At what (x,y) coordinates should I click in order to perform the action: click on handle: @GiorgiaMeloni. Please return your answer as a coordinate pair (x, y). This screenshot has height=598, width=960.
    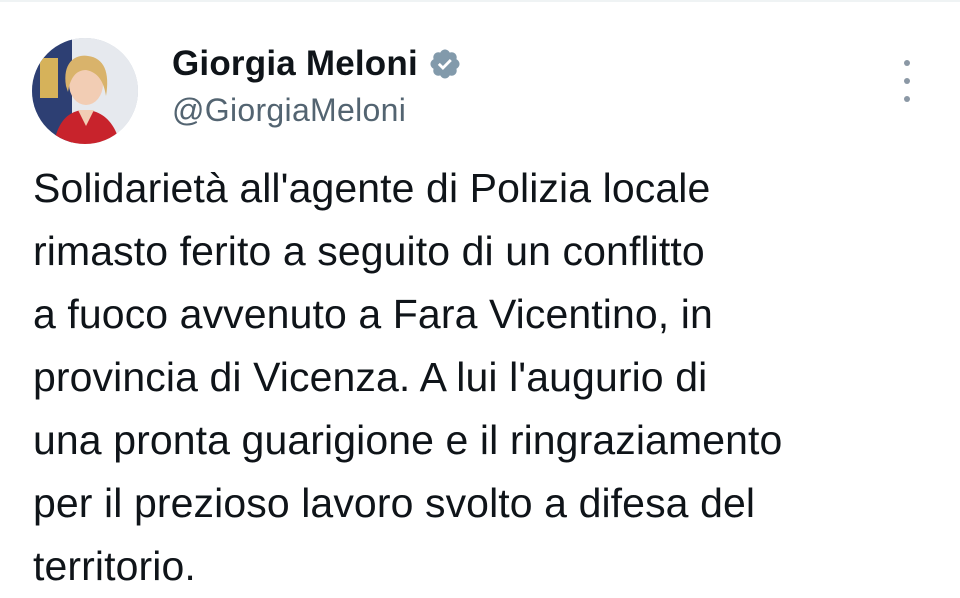
    Looking at the image, I should click on (317, 110).